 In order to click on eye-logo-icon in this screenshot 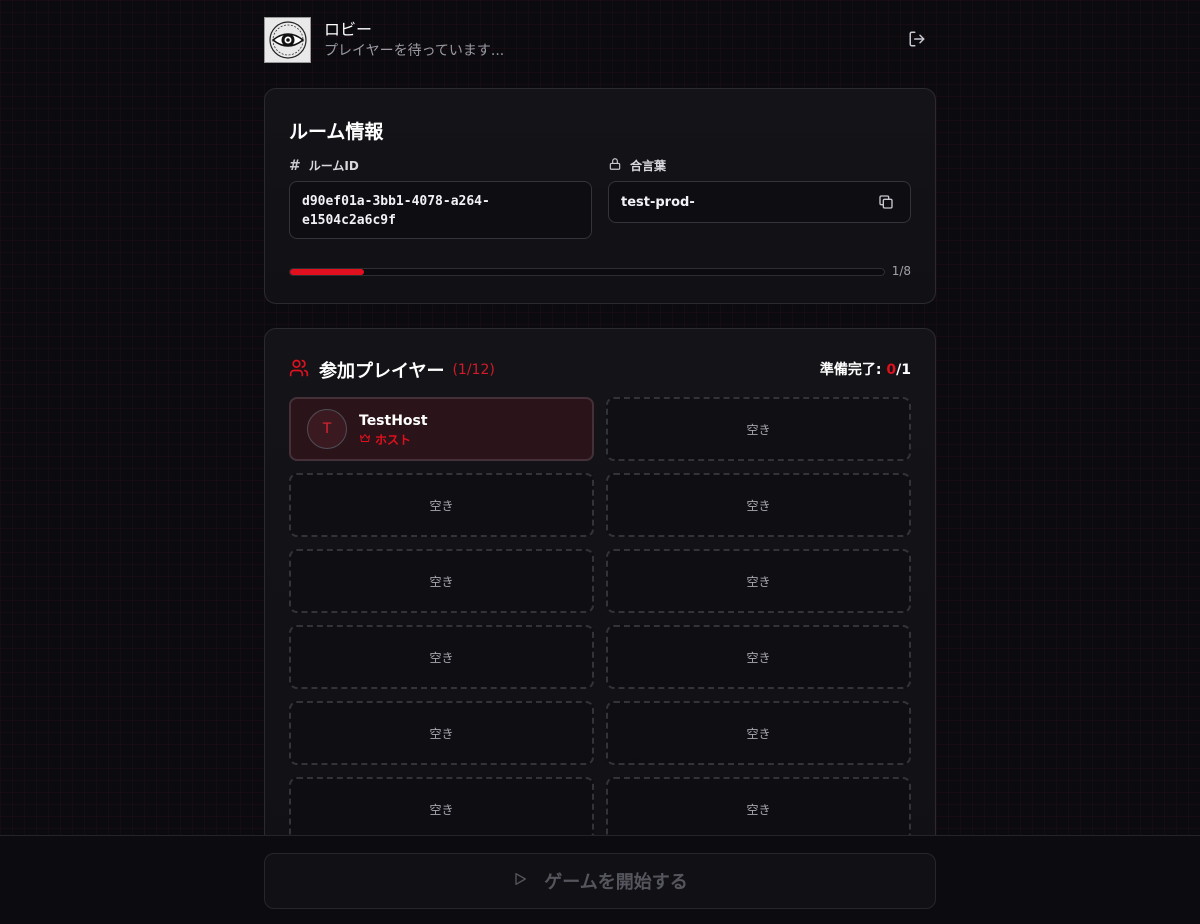, I will do `click(287, 40)`.